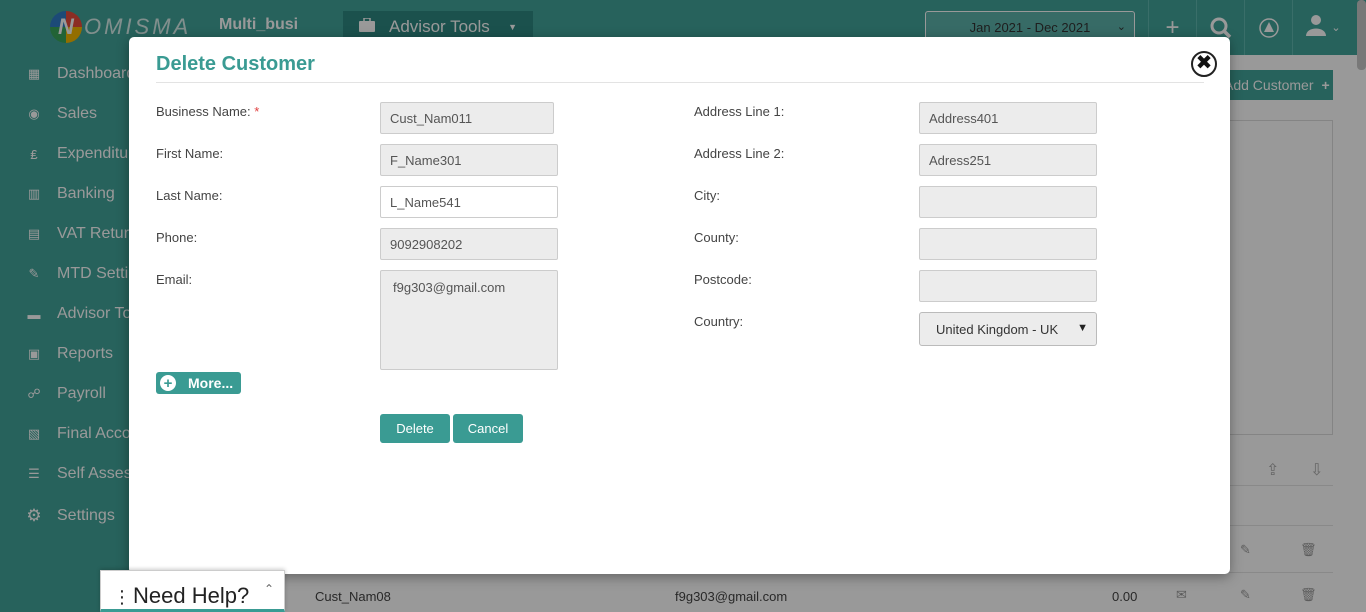  What do you see at coordinates (1008, 286) in the screenshot?
I see `postcode-input` at bounding box center [1008, 286].